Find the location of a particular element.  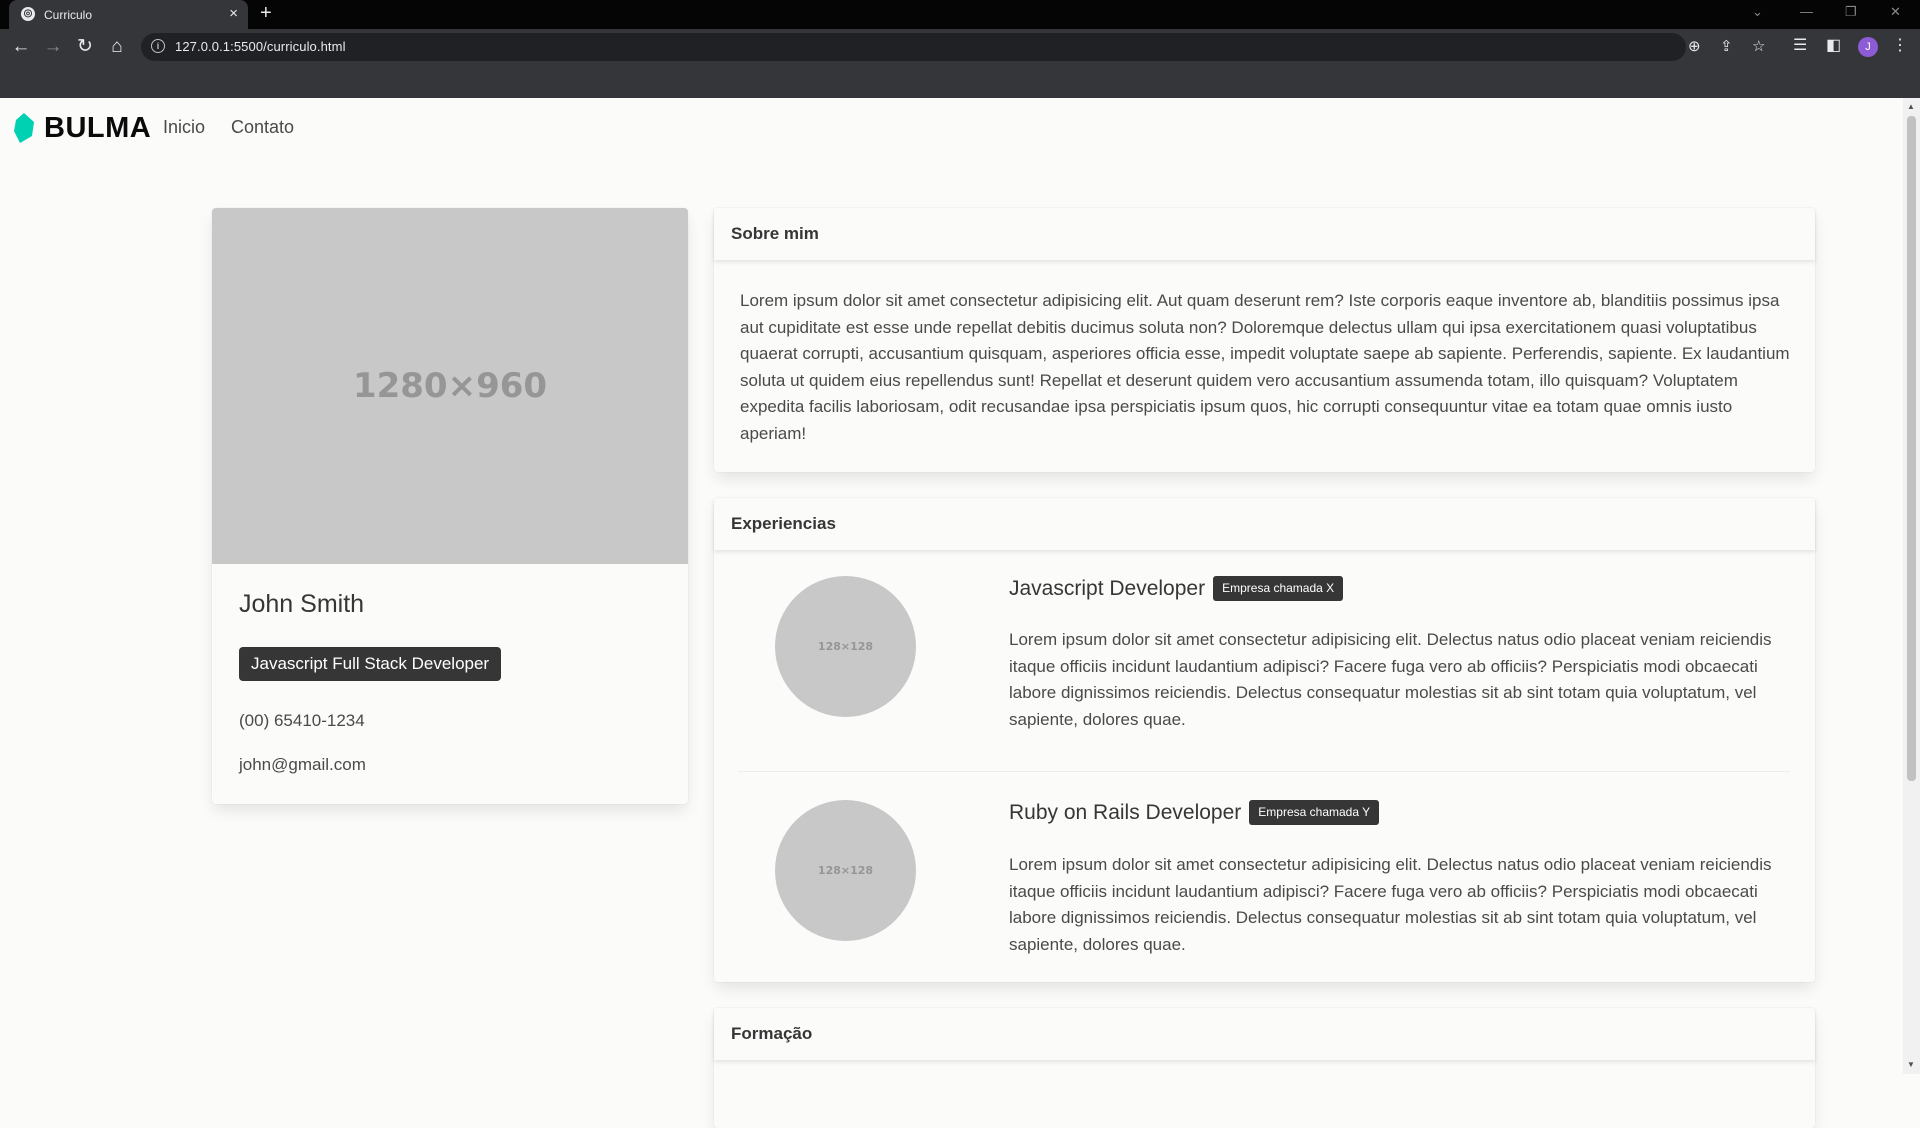

scroll-thumb is located at coordinates (1911, 448).